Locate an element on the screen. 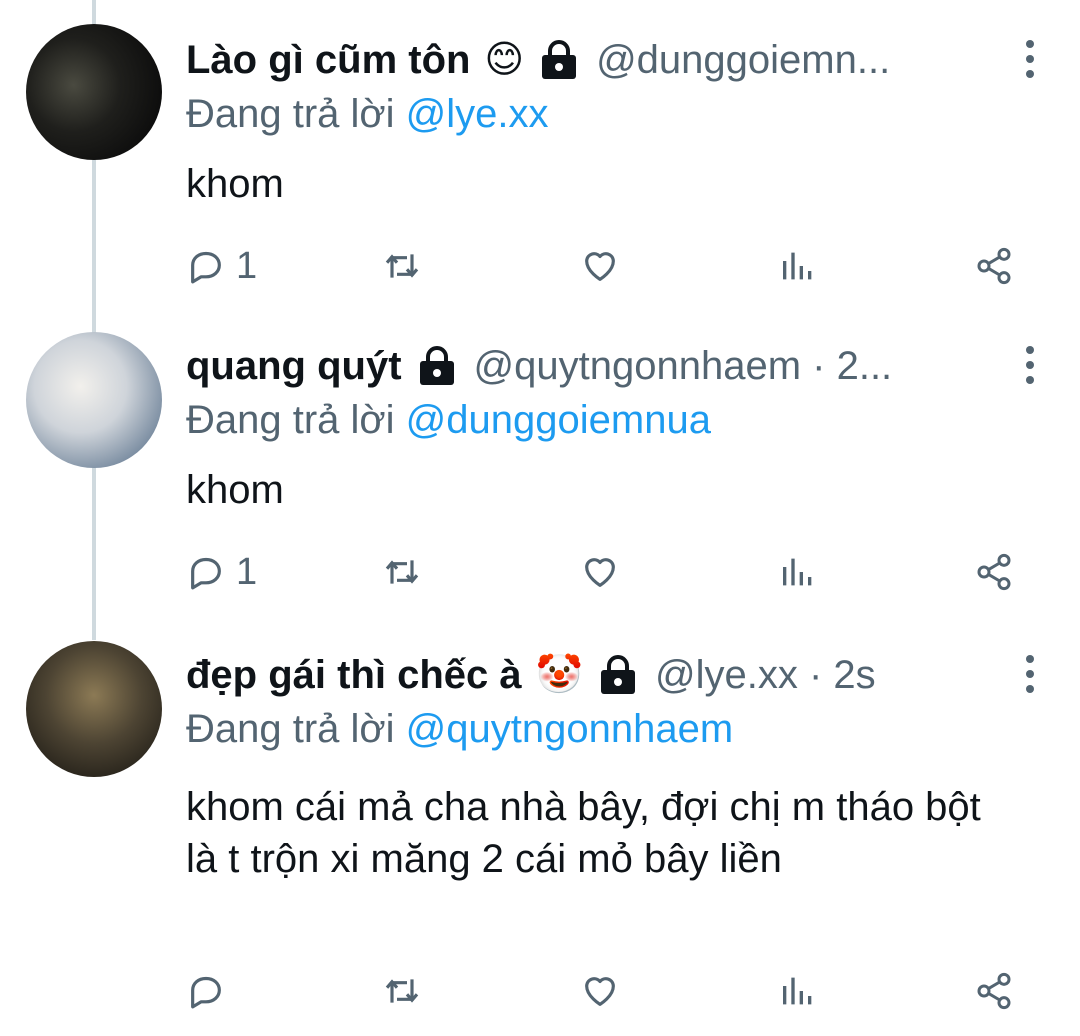 This screenshot has height=1036, width=1080. name-emoji: 😊 is located at coordinates (504, 60).